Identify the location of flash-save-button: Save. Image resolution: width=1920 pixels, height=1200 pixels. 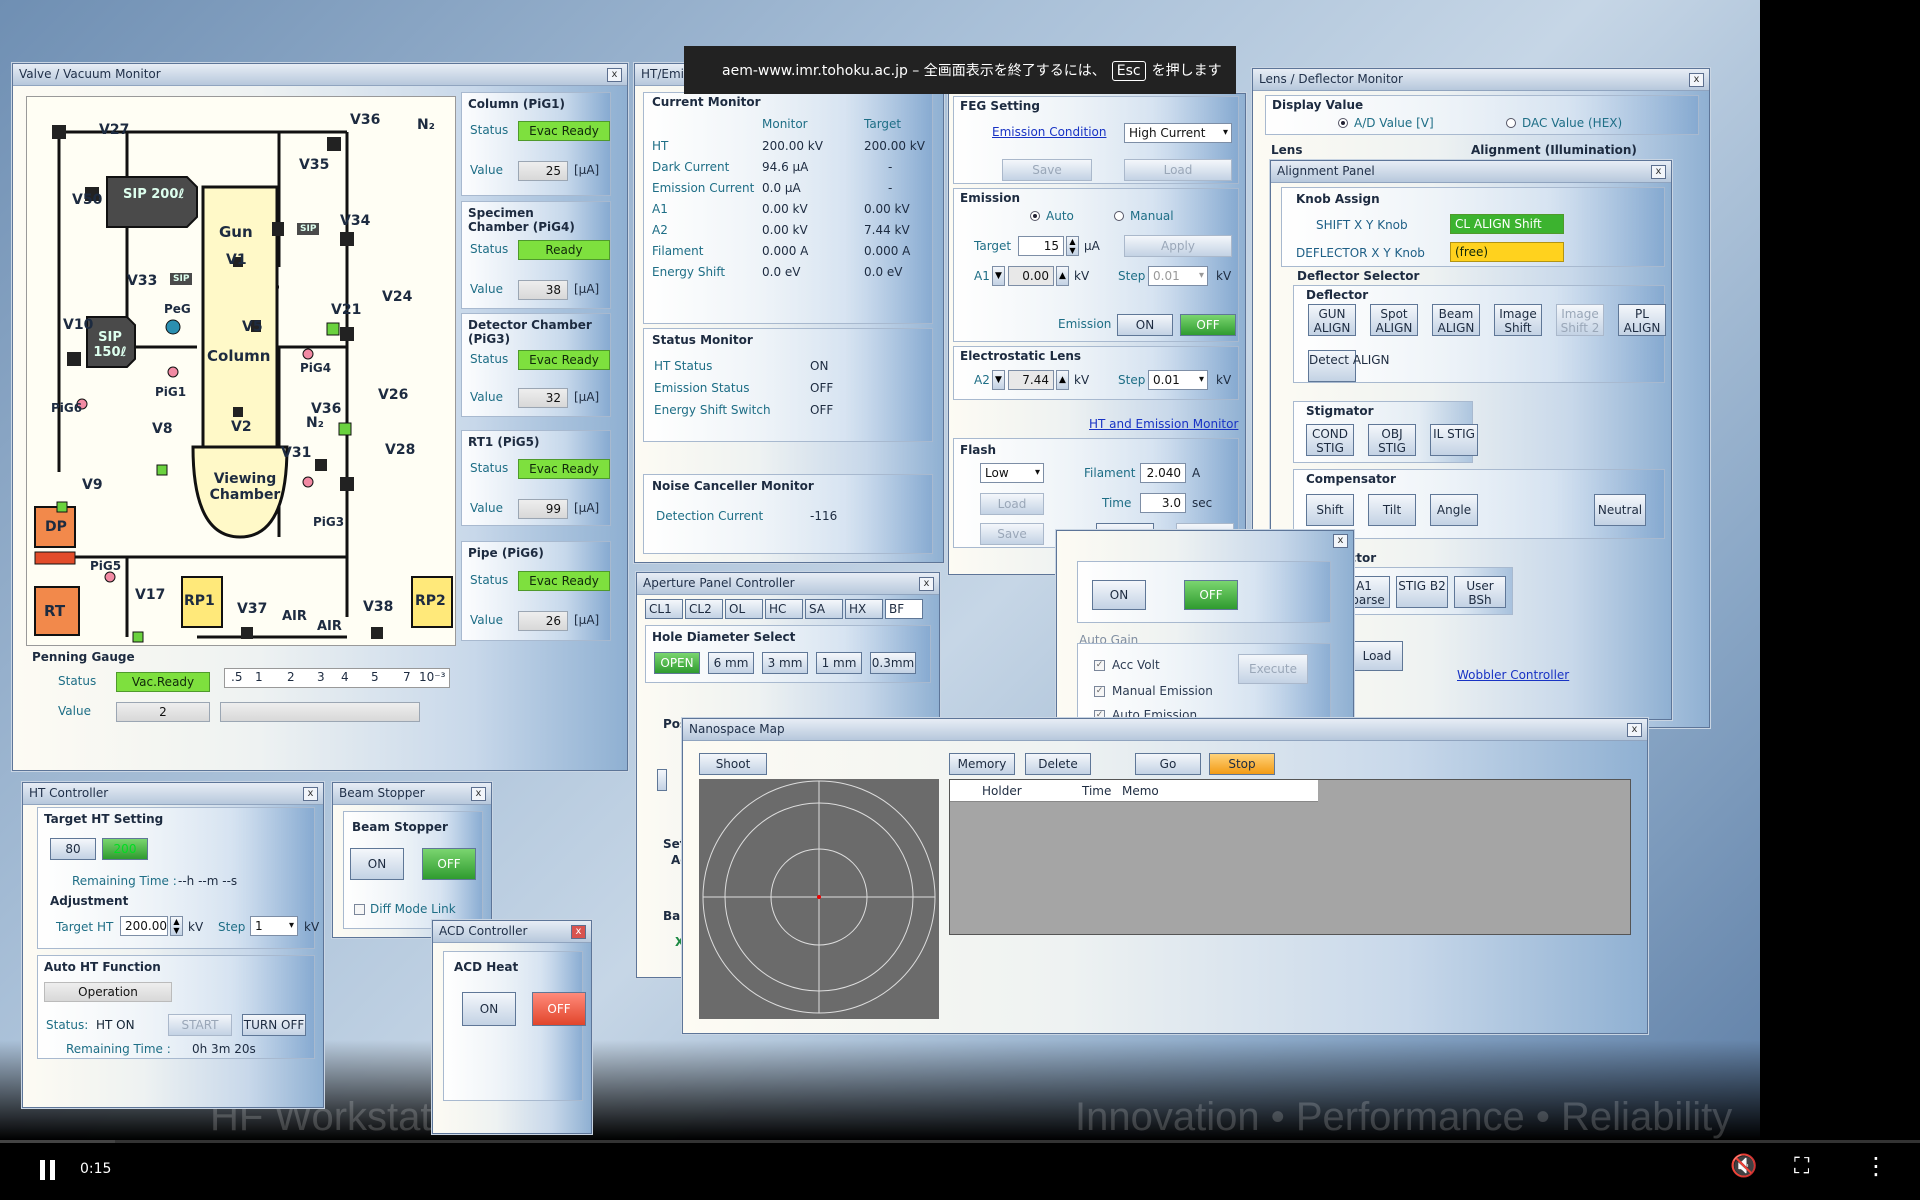
(1012, 534).